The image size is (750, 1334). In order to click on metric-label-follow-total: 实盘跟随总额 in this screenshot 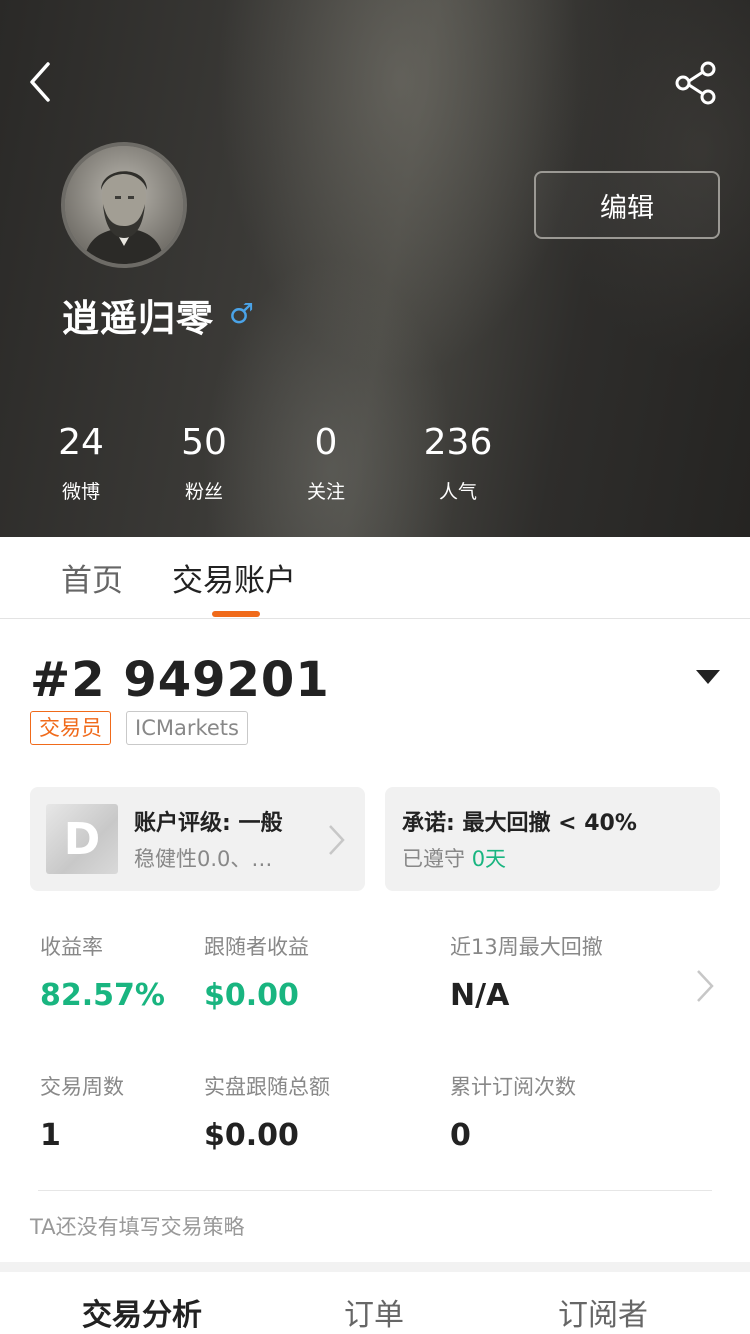, I will do `click(267, 1087)`.